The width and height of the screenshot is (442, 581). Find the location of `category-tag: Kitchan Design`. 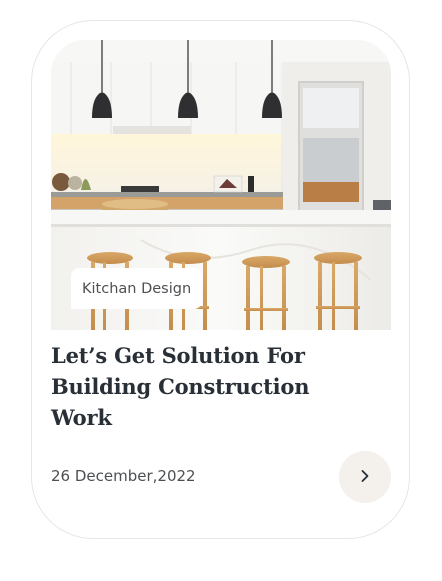

category-tag: Kitchan Design is located at coordinates (137, 288).